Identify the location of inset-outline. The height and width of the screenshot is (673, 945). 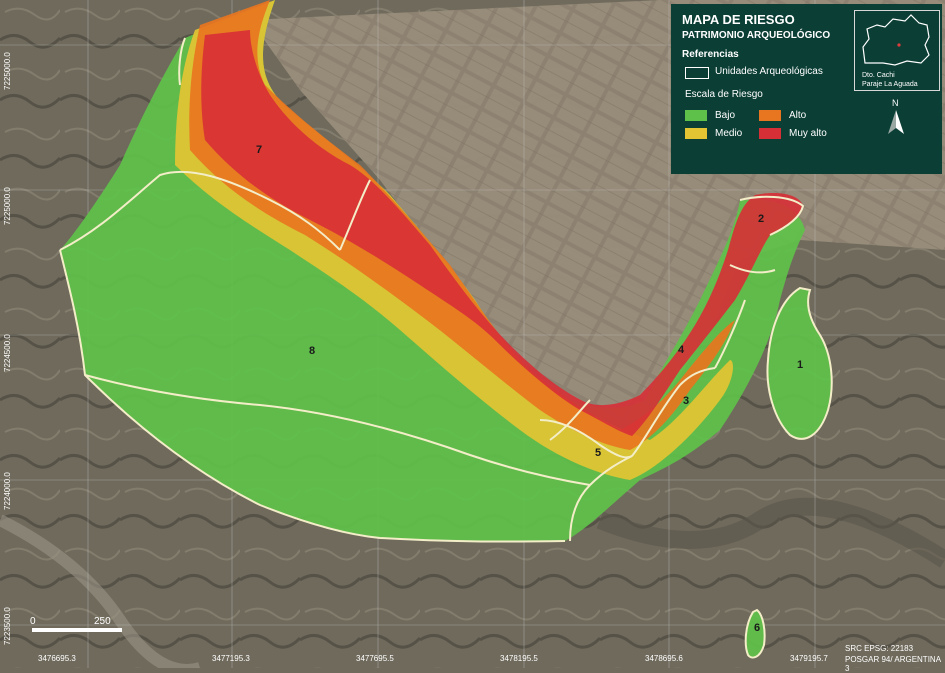
(896, 40).